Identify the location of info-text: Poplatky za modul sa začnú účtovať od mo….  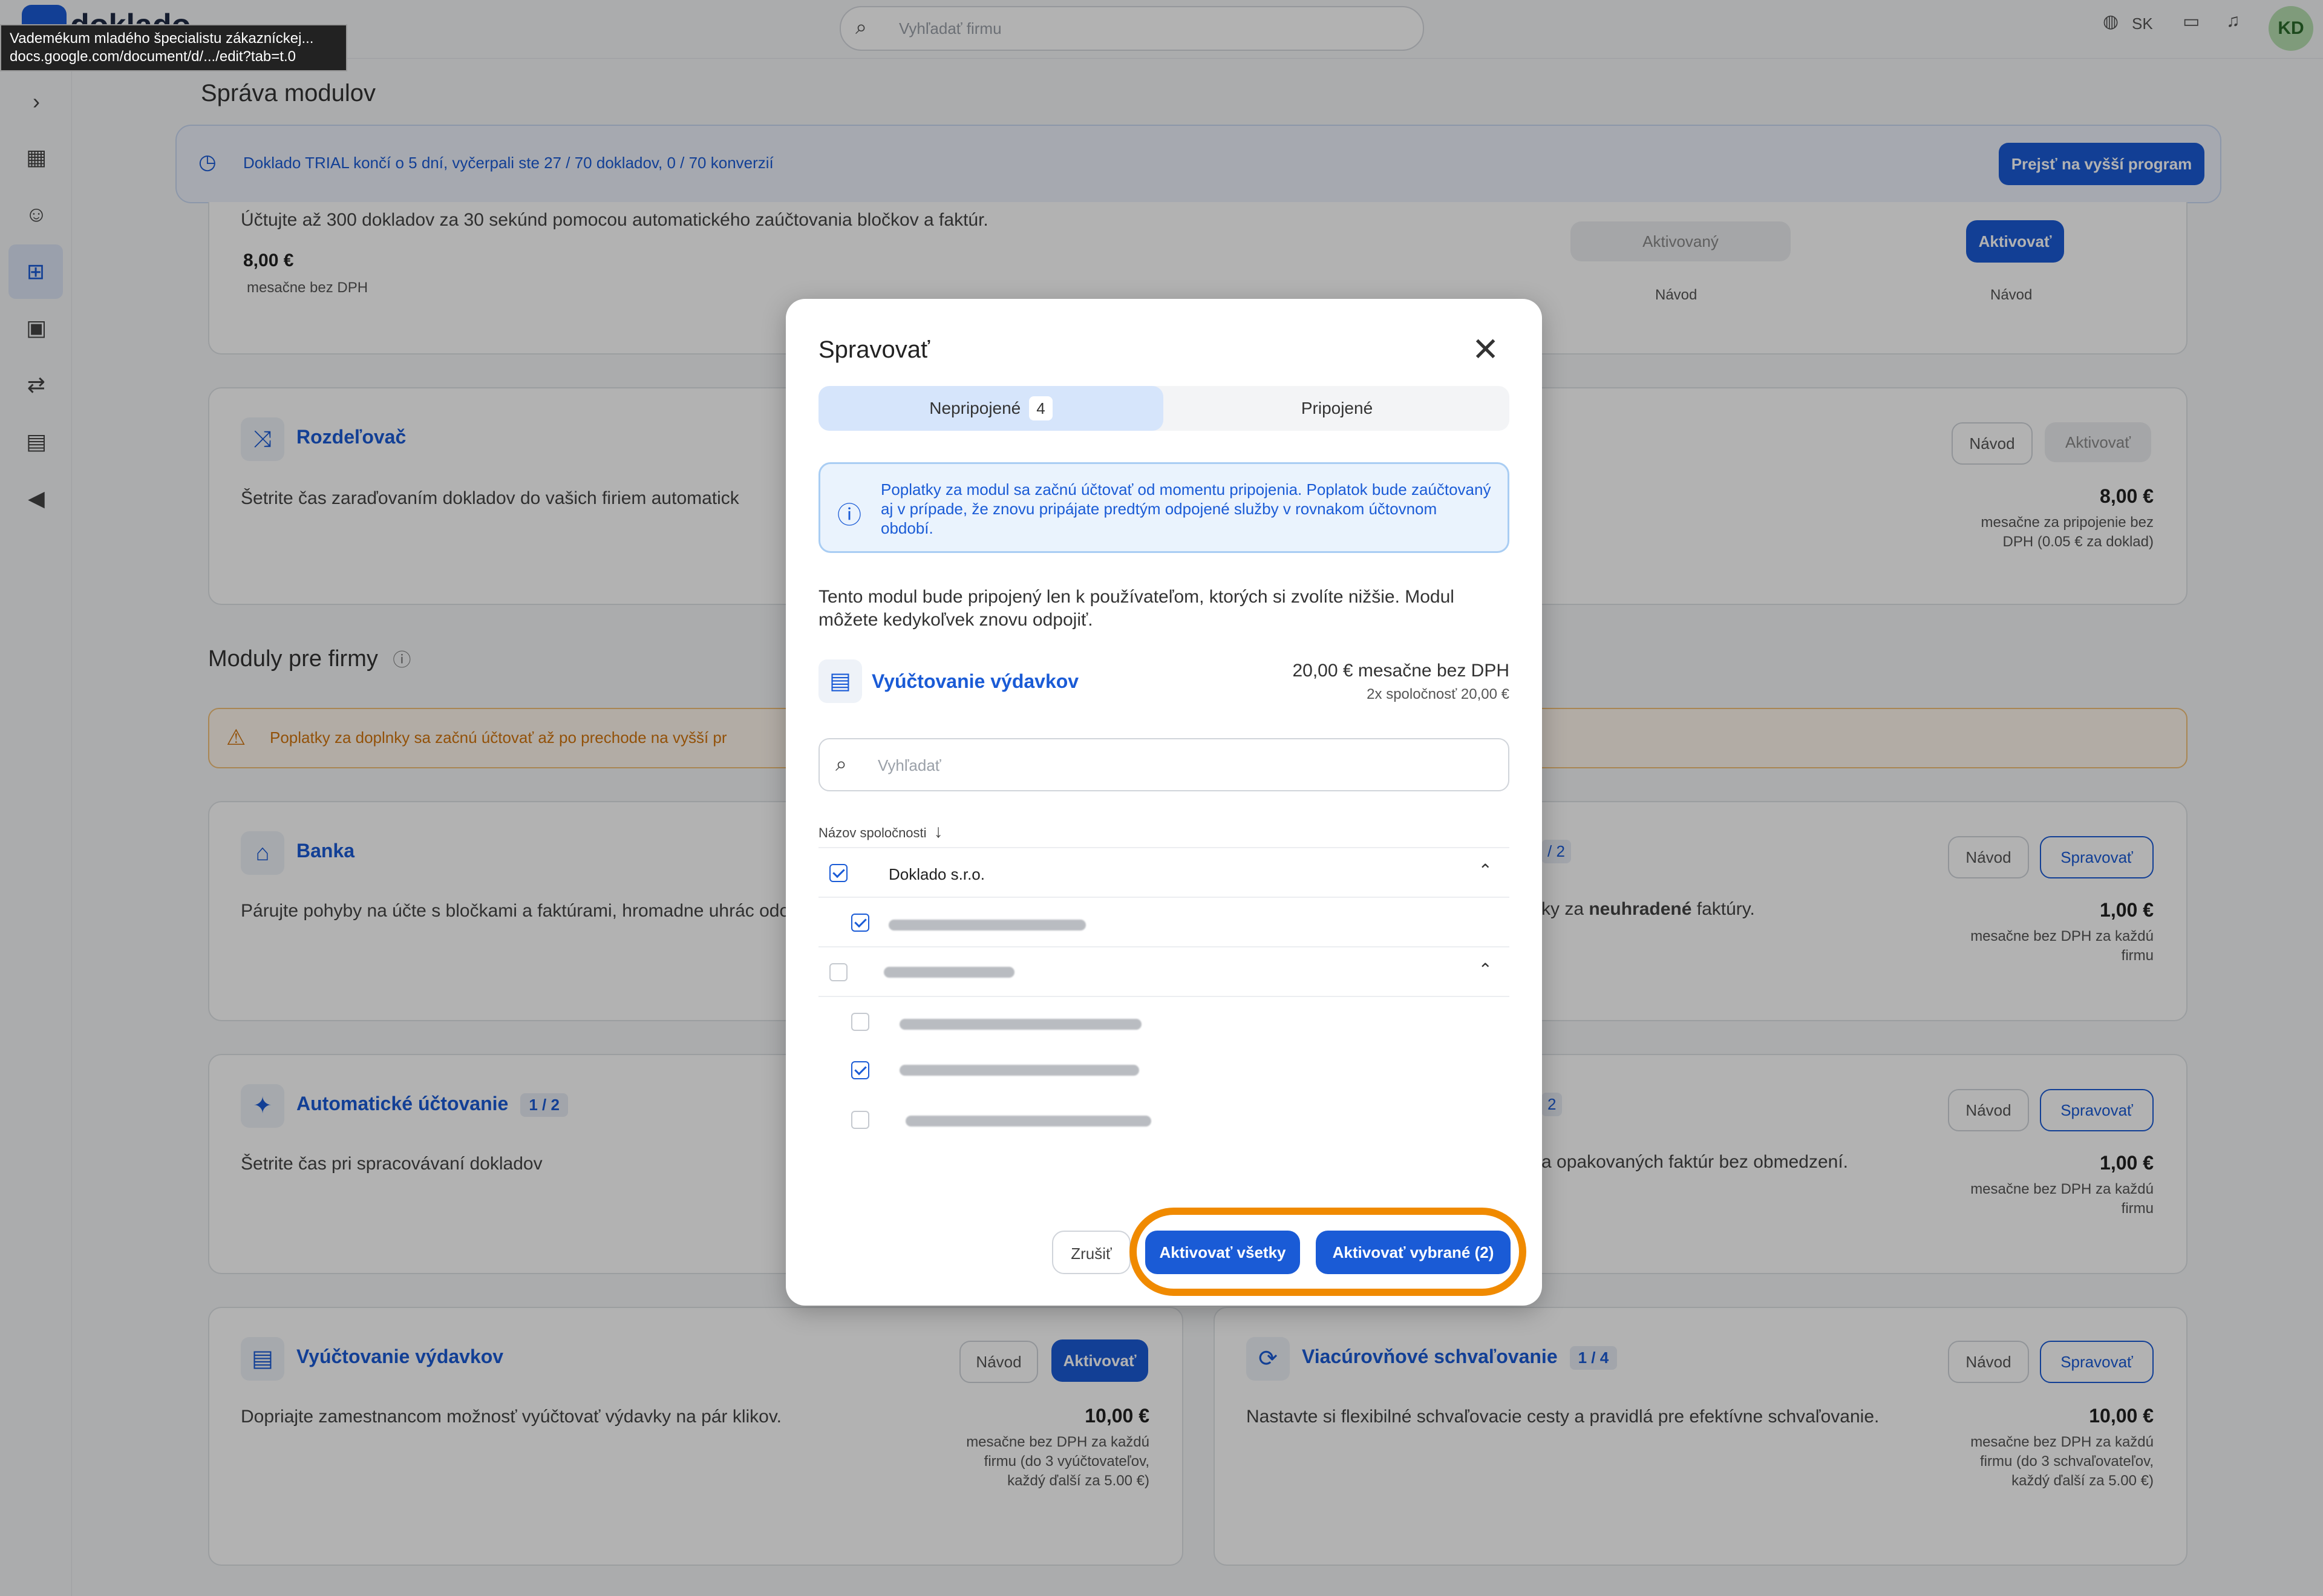
(1186, 509).